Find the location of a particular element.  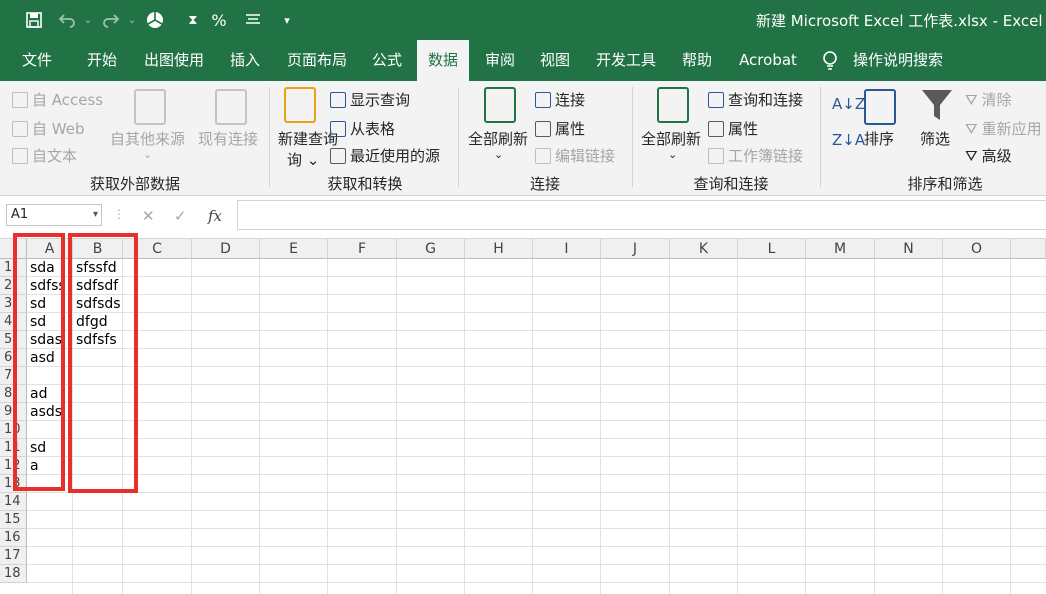

other-sources-icon is located at coordinates (150, 107).